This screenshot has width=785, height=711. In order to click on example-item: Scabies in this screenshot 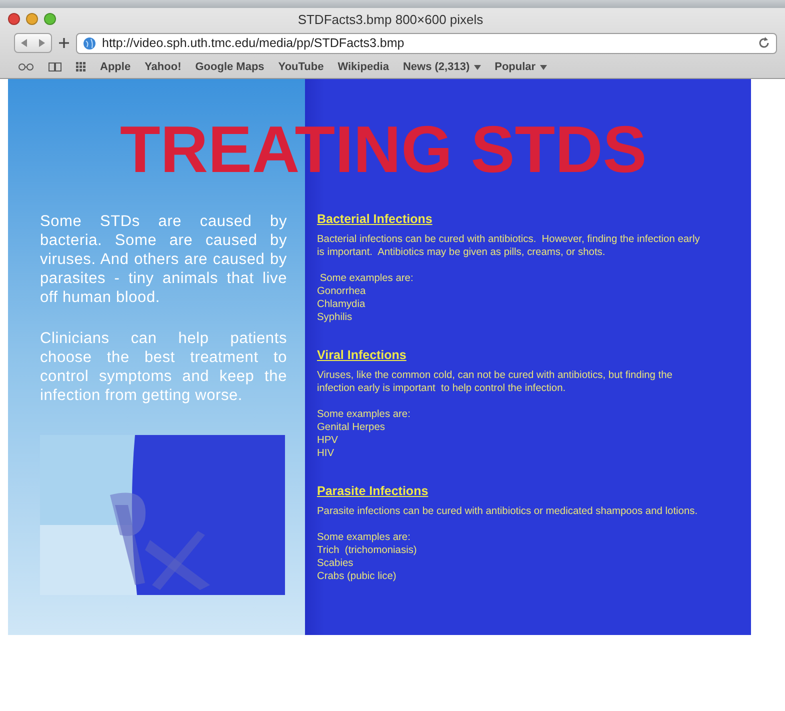, I will do `click(335, 563)`.